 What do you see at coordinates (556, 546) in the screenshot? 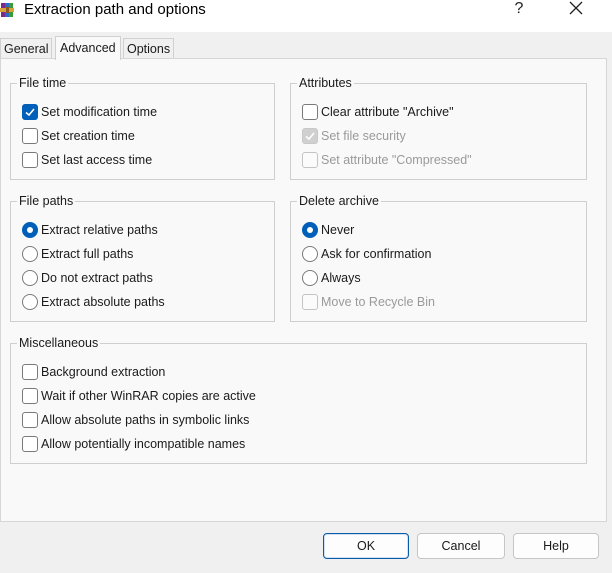
I see `help-button: Help` at bounding box center [556, 546].